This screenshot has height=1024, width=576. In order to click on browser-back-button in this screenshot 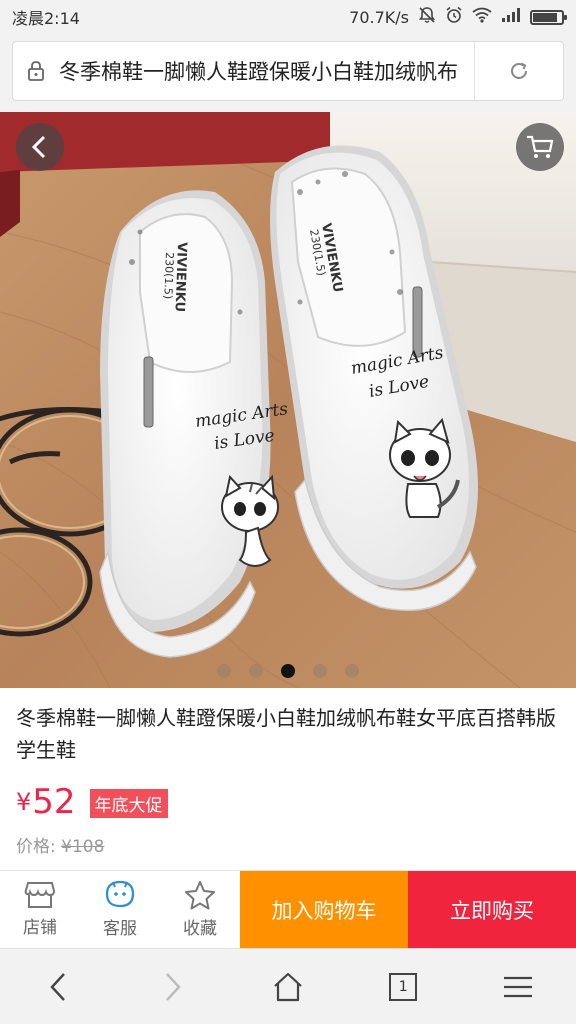, I will do `click(58, 987)`.